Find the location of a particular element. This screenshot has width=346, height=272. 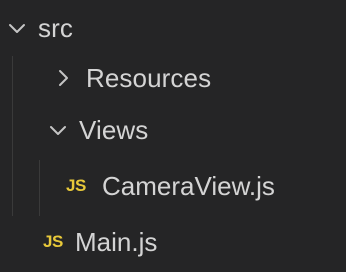

file-label: CameraView.js is located at coordinates (188, 185).